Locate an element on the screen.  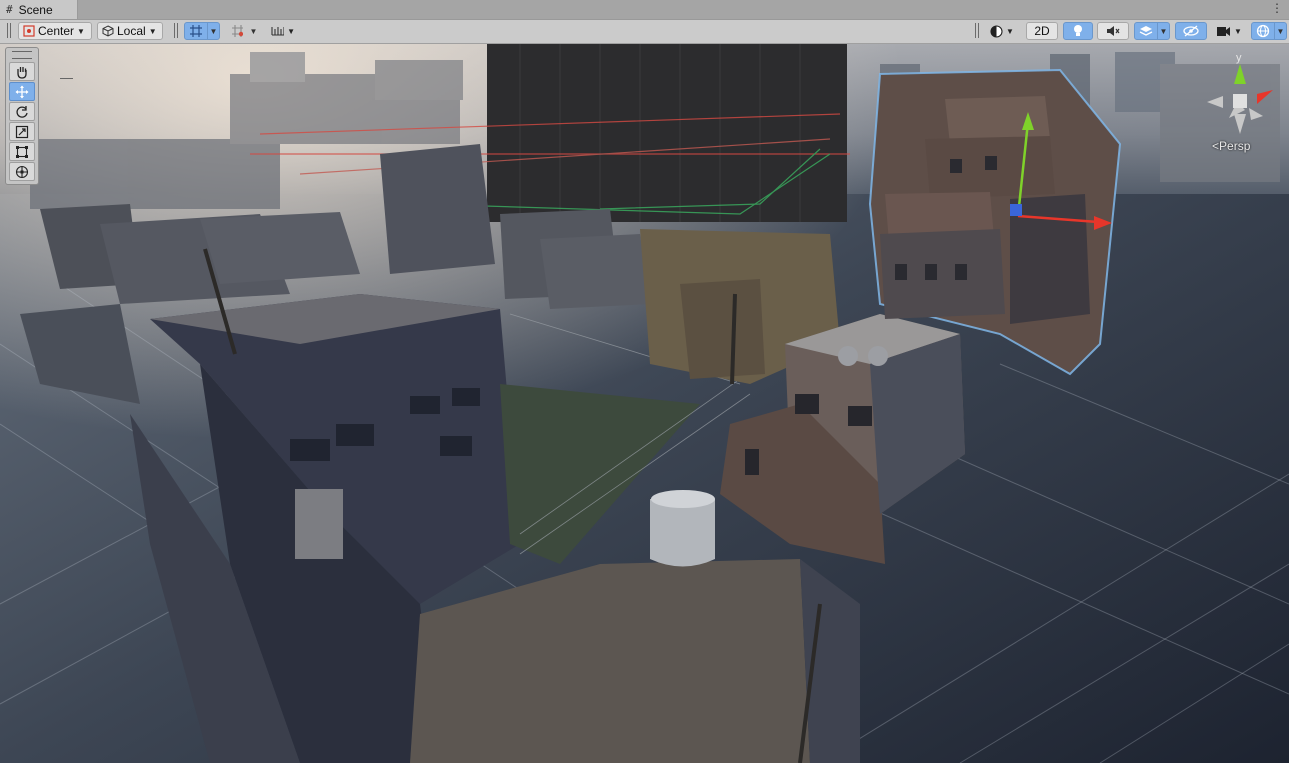
rect-tool is located at coordinates (22, 151).